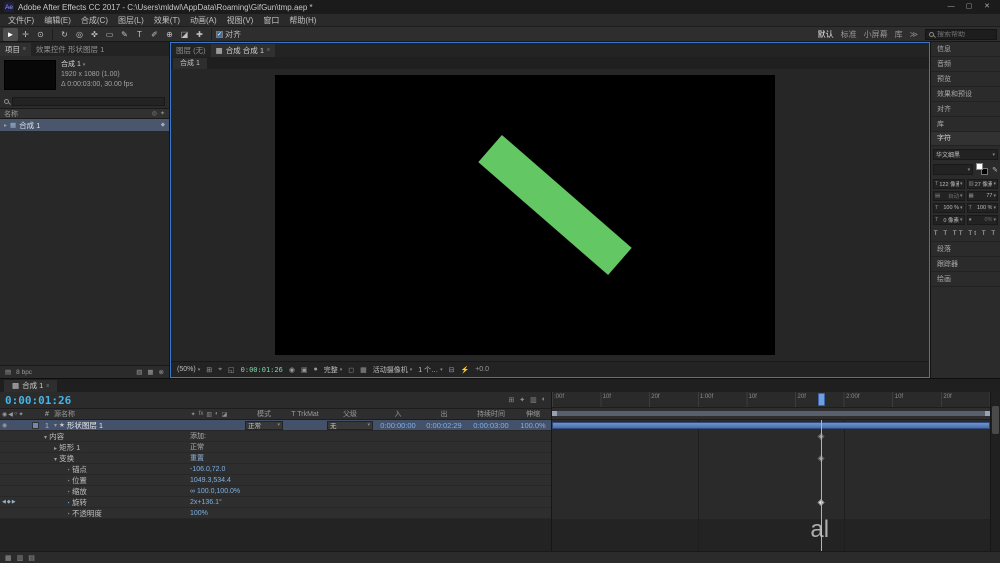 The image size is (1000, 563). I want to click on workspace-standard: 标准, so click(849, 34).